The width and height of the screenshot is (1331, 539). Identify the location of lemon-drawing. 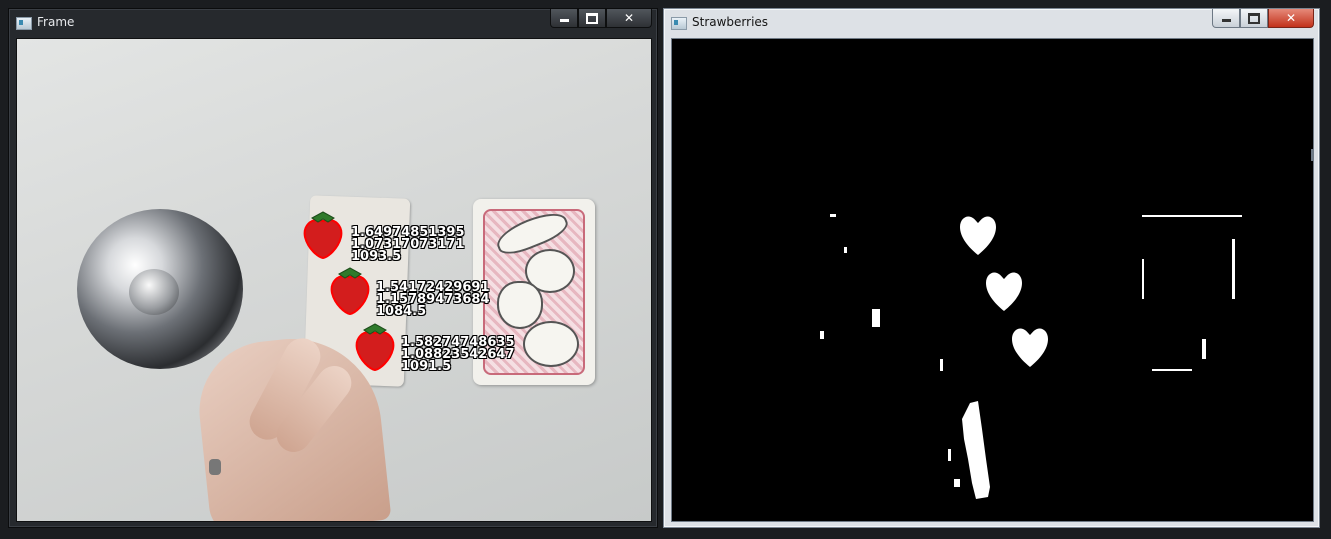
(551, 344).